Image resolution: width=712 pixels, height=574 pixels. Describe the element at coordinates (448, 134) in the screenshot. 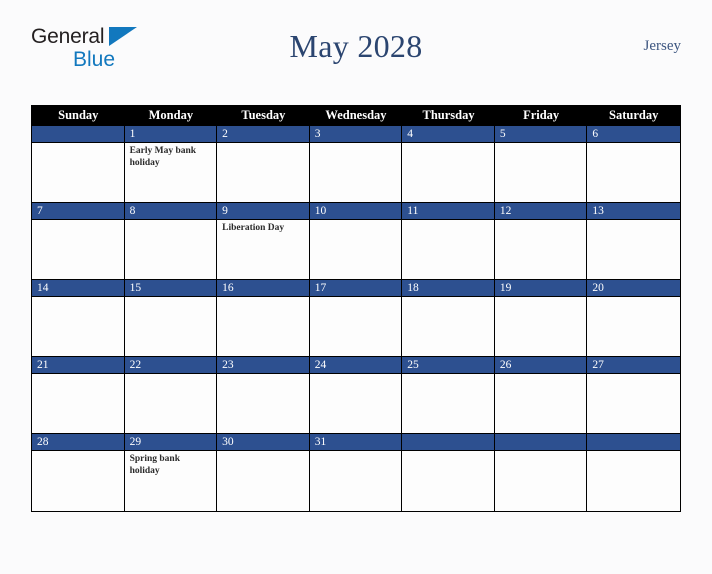

I see `day-number: 4` at that location.